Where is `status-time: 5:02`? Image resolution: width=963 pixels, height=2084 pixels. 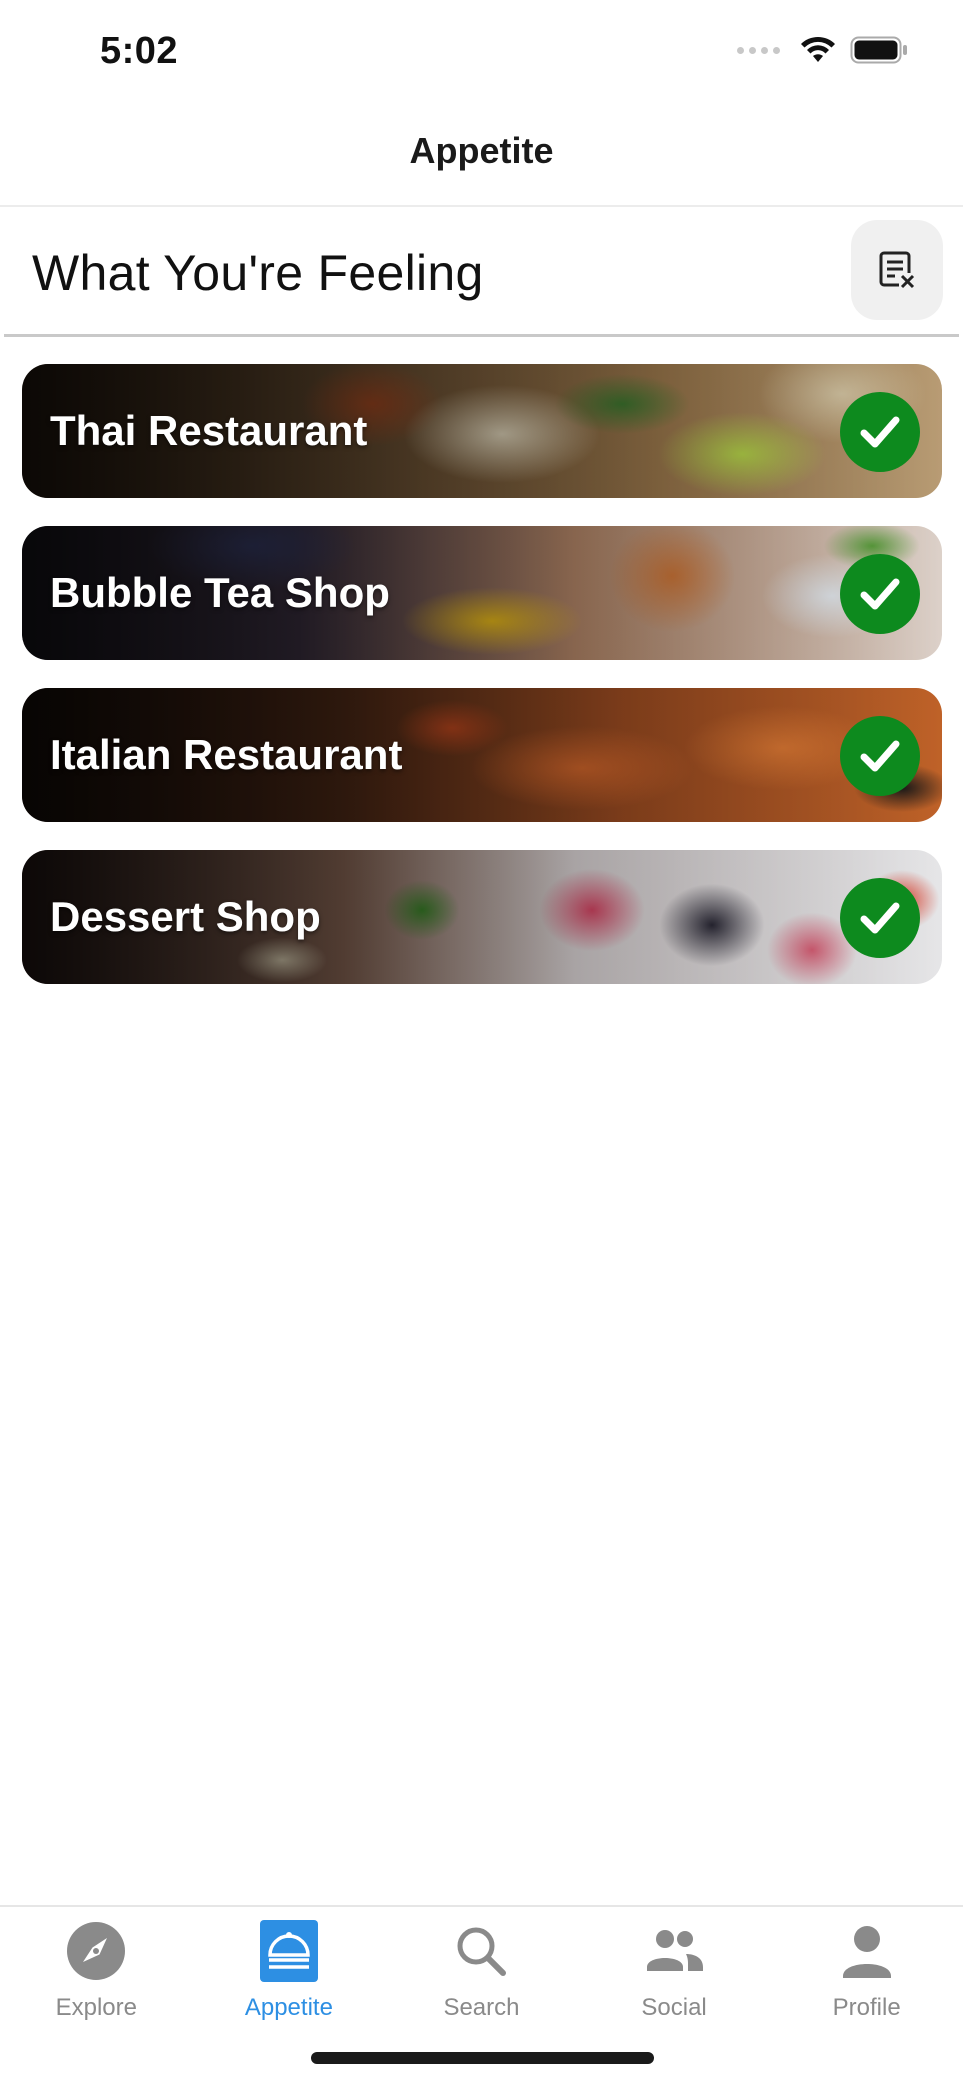 status-time: 5:02 is located at coordinates (139, 51).